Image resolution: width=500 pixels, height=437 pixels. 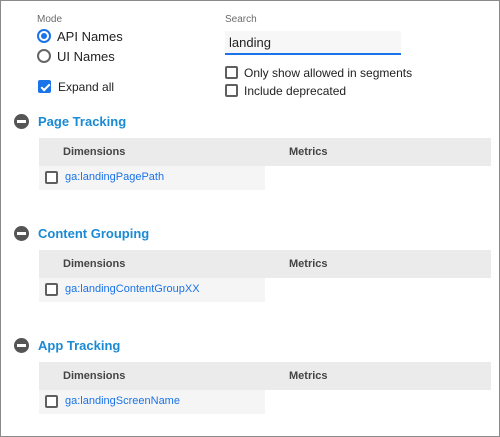 I want to click on radio-selected-icon, so click(x=44, y=36).